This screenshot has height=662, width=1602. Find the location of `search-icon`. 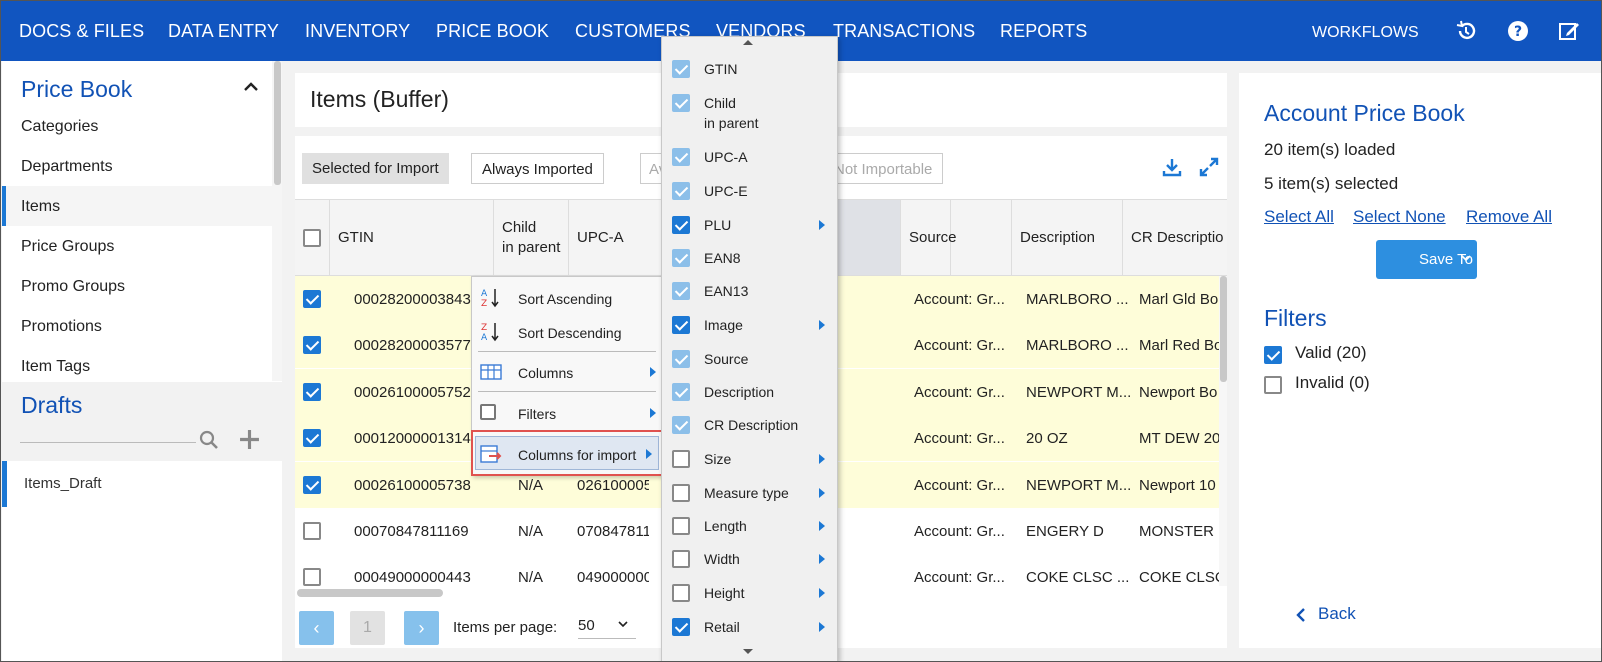

search-icon is located at coordinates (209, 440).